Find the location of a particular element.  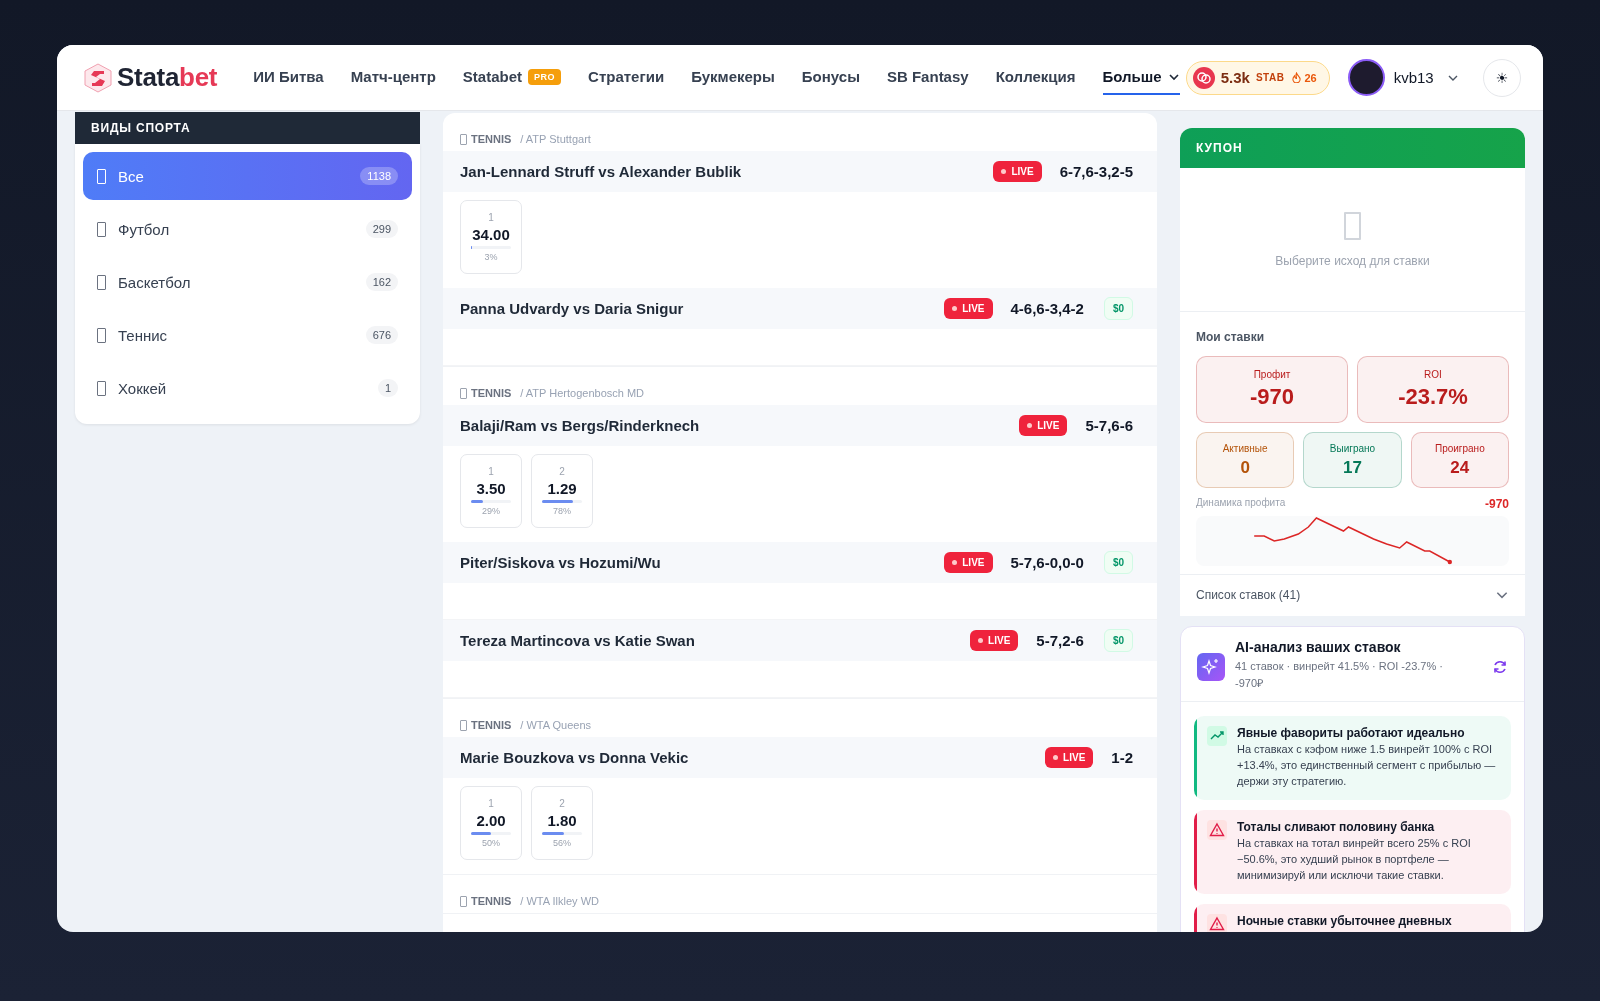

logo-text: Statabet is located at coordinates (167, 77).